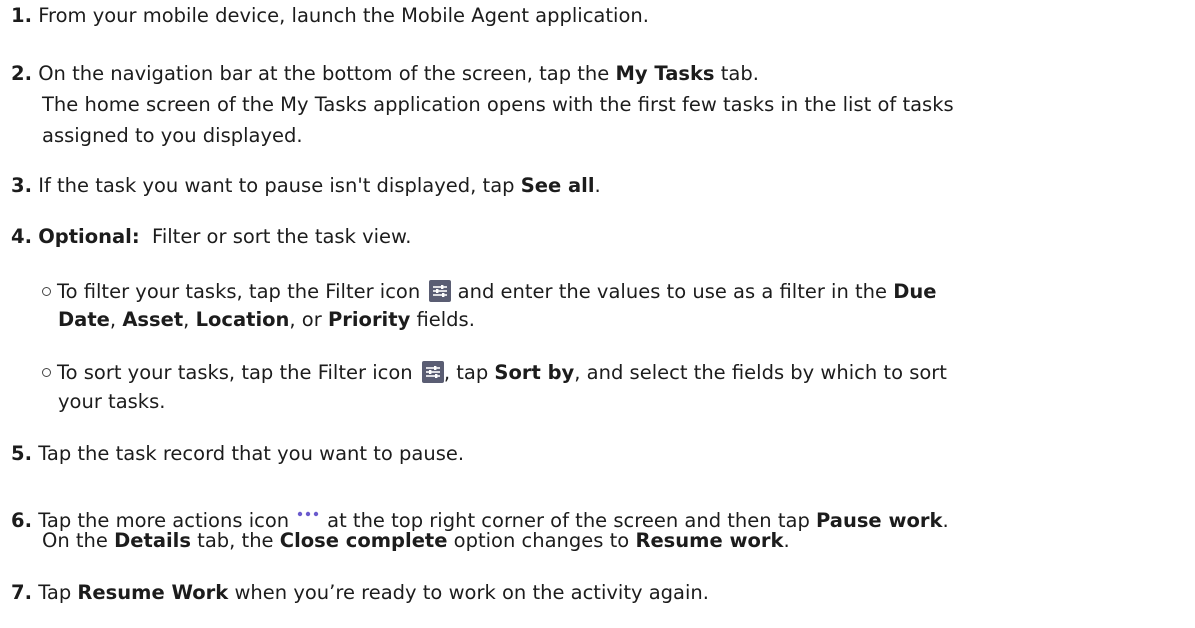  What do you see at coordinates (363, 540) in the screenshot?
I see `close-complete-label: Close complete` at bounding box center [363, 540].